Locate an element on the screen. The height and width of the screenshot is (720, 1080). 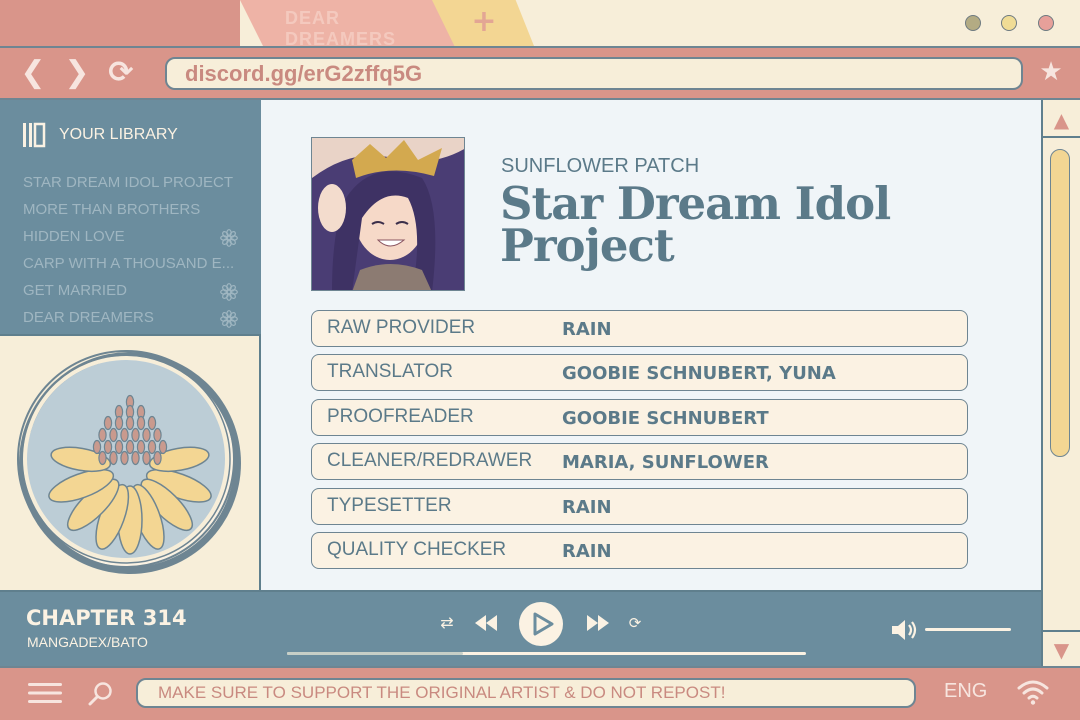
sidebar-item: STAR DREAM IDOL PROJECT is located at coordinates (130, 184).